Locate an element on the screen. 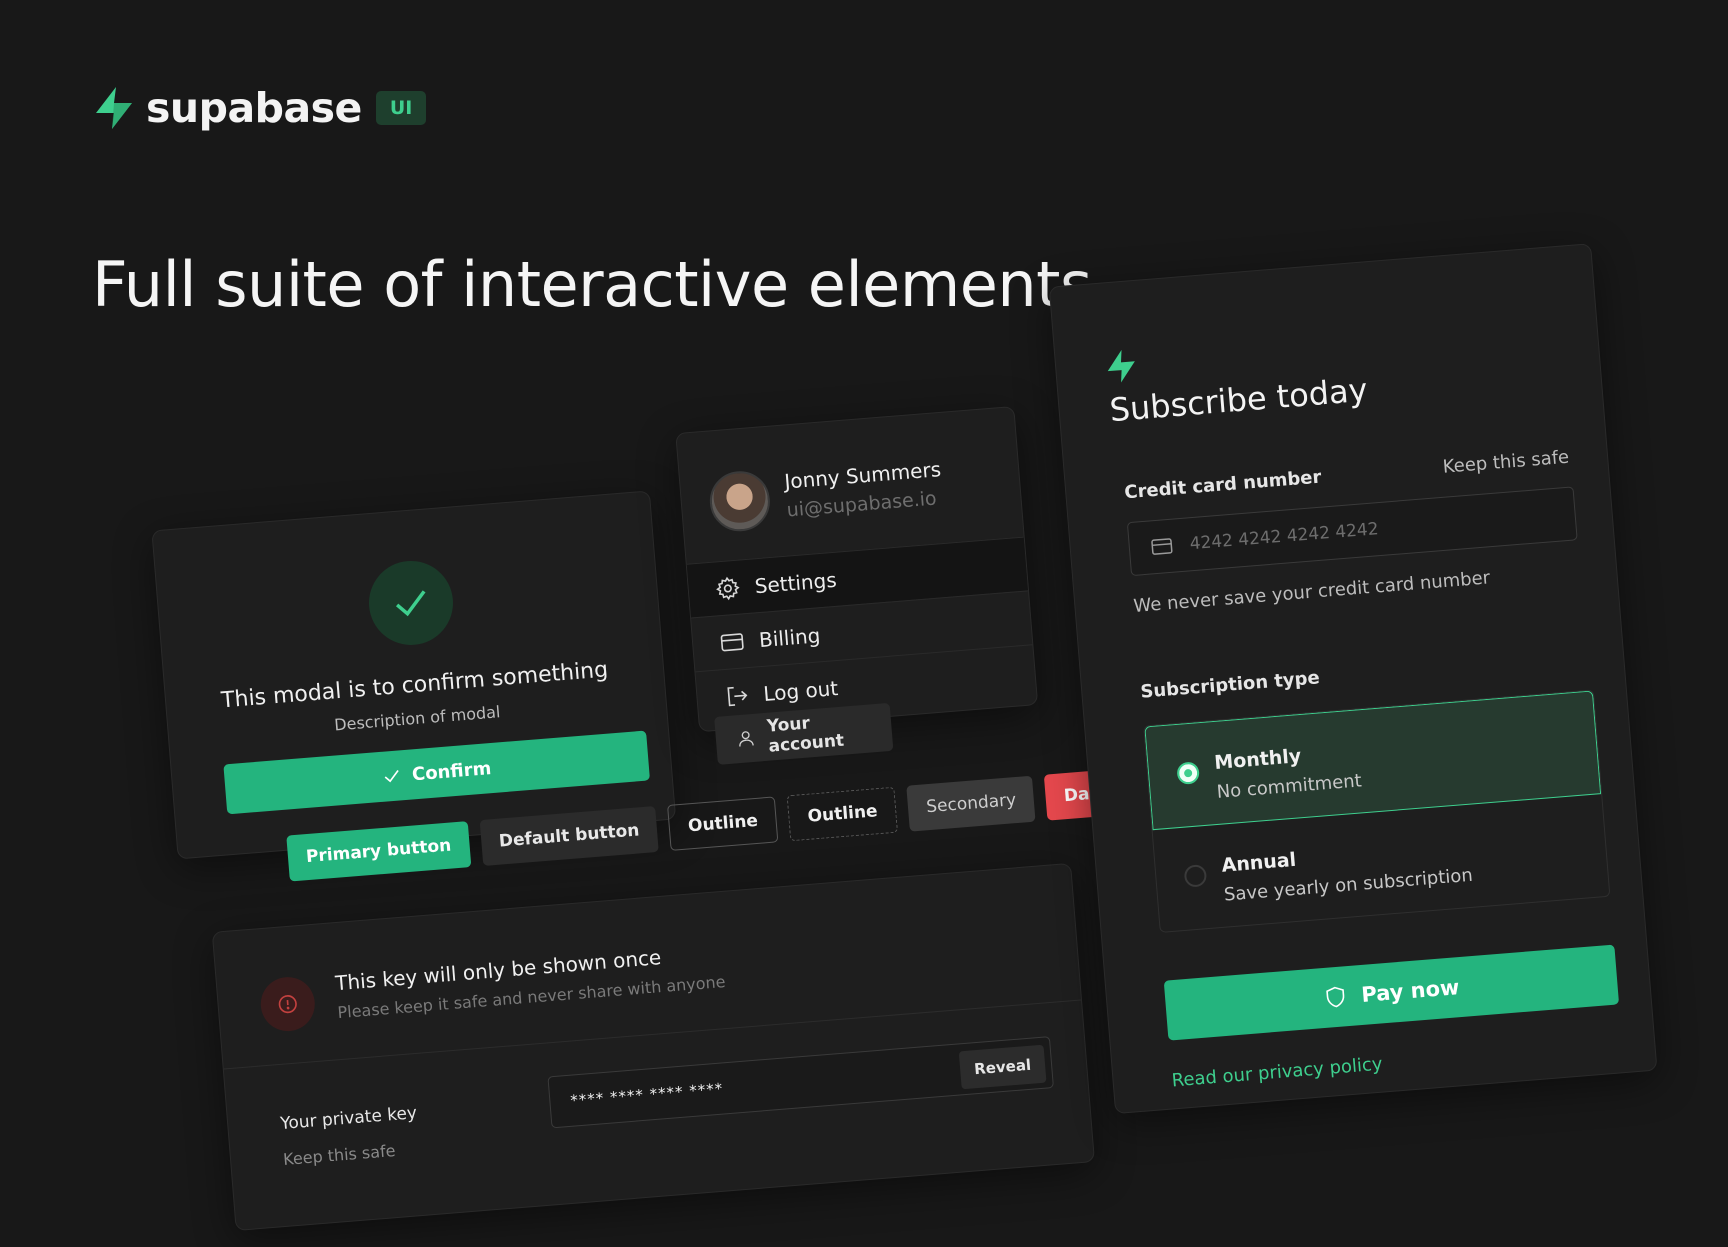  private-key-input: **** **** **** **** Reveal is located at coordinates (800, 1082).